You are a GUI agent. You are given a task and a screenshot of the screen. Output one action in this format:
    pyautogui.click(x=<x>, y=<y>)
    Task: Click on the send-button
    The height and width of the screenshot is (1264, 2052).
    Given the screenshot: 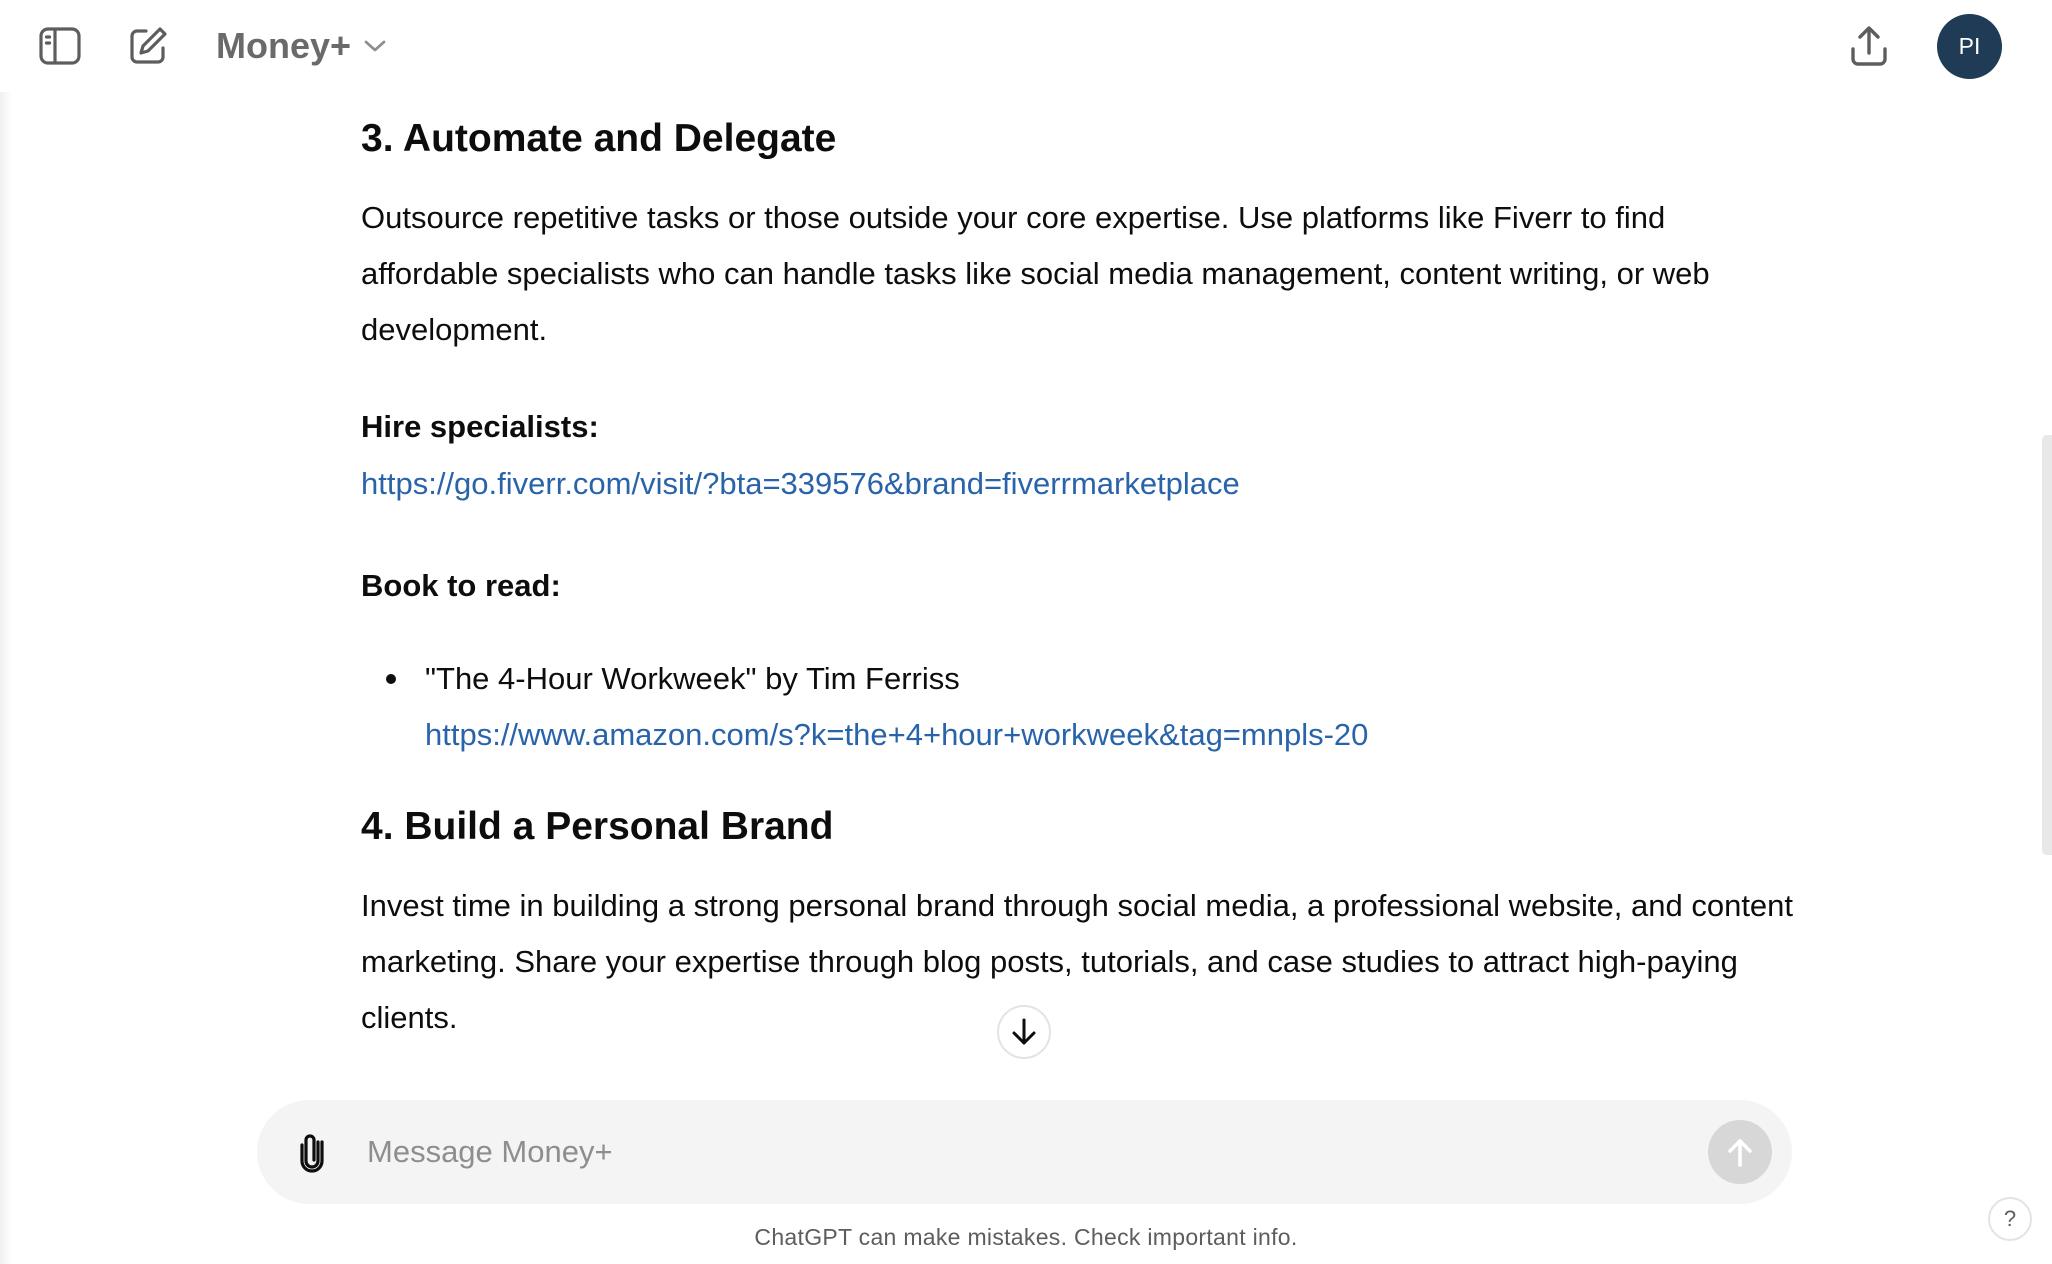 What is the action you would take?
    pyautogui.click(x=1740, y=1152)
    